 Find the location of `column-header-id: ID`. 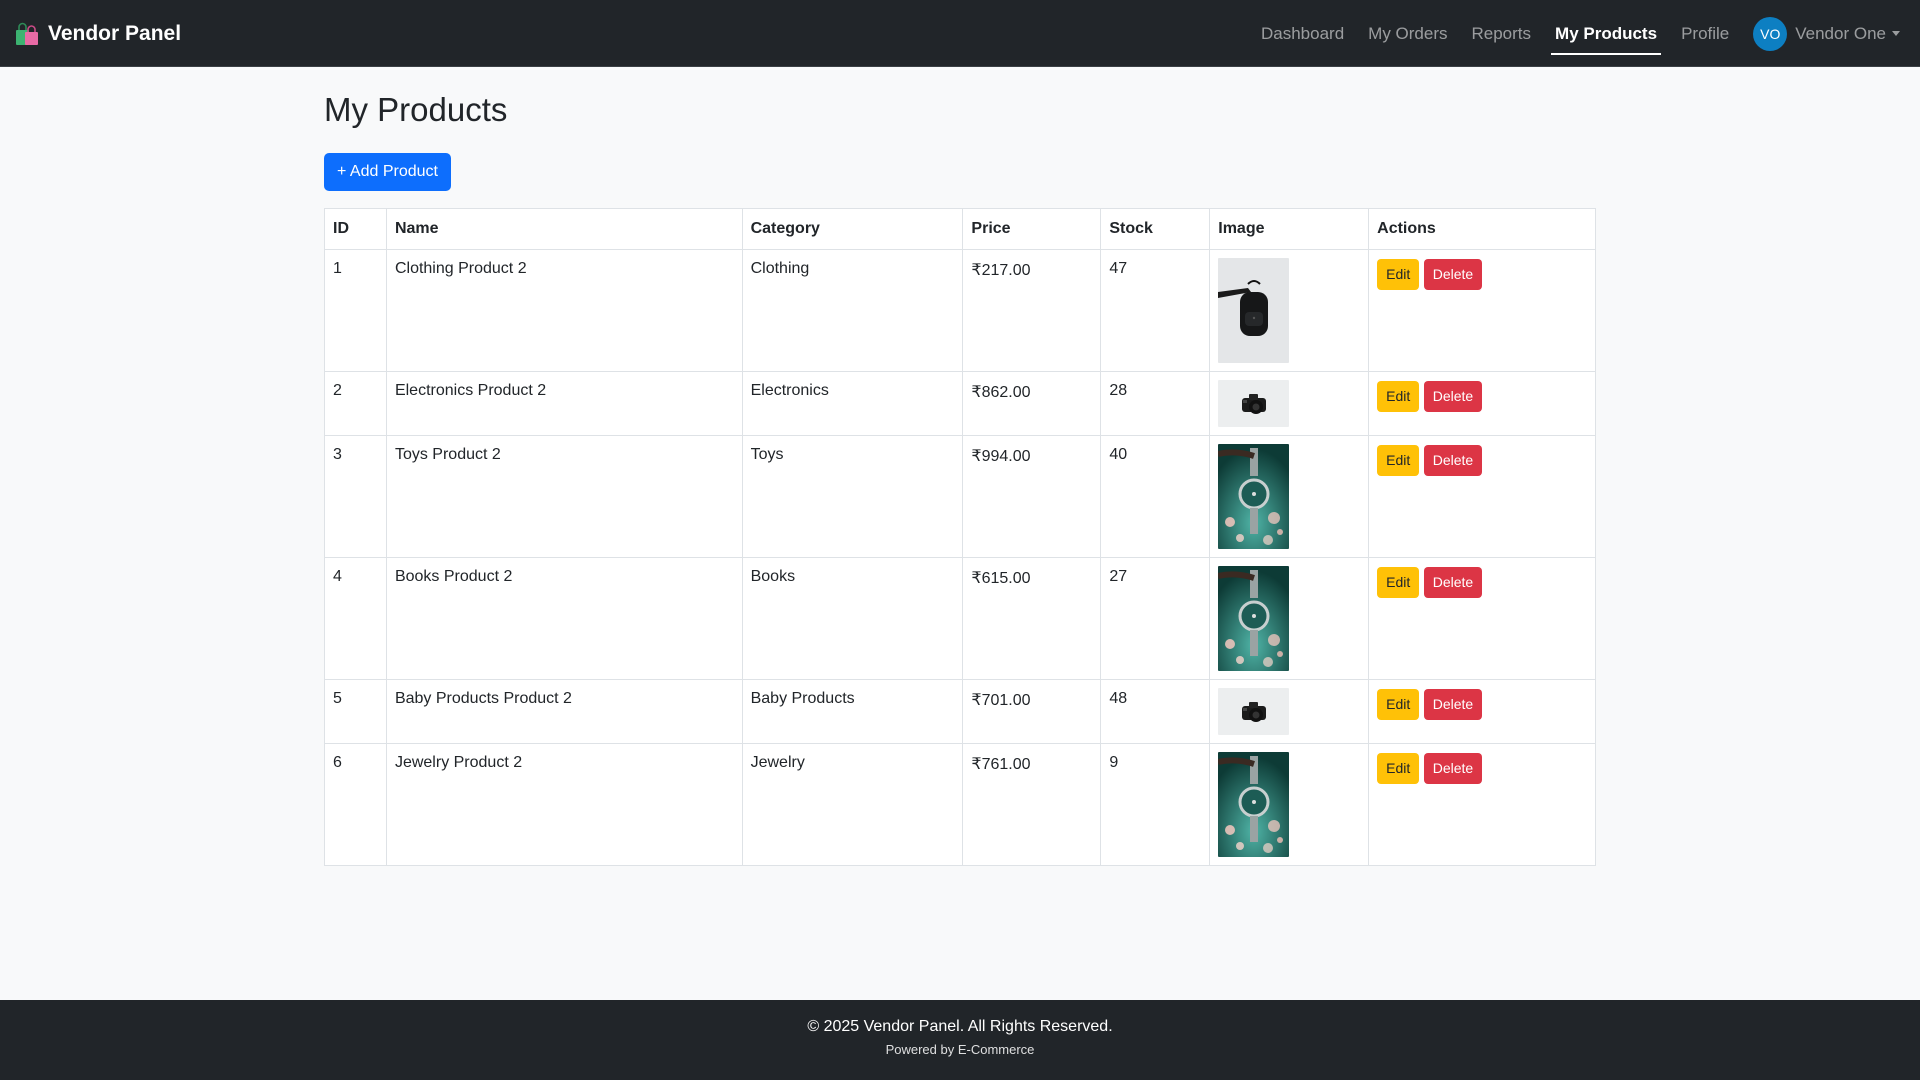

column-header-id: ID is located at coordinates (355, 228).